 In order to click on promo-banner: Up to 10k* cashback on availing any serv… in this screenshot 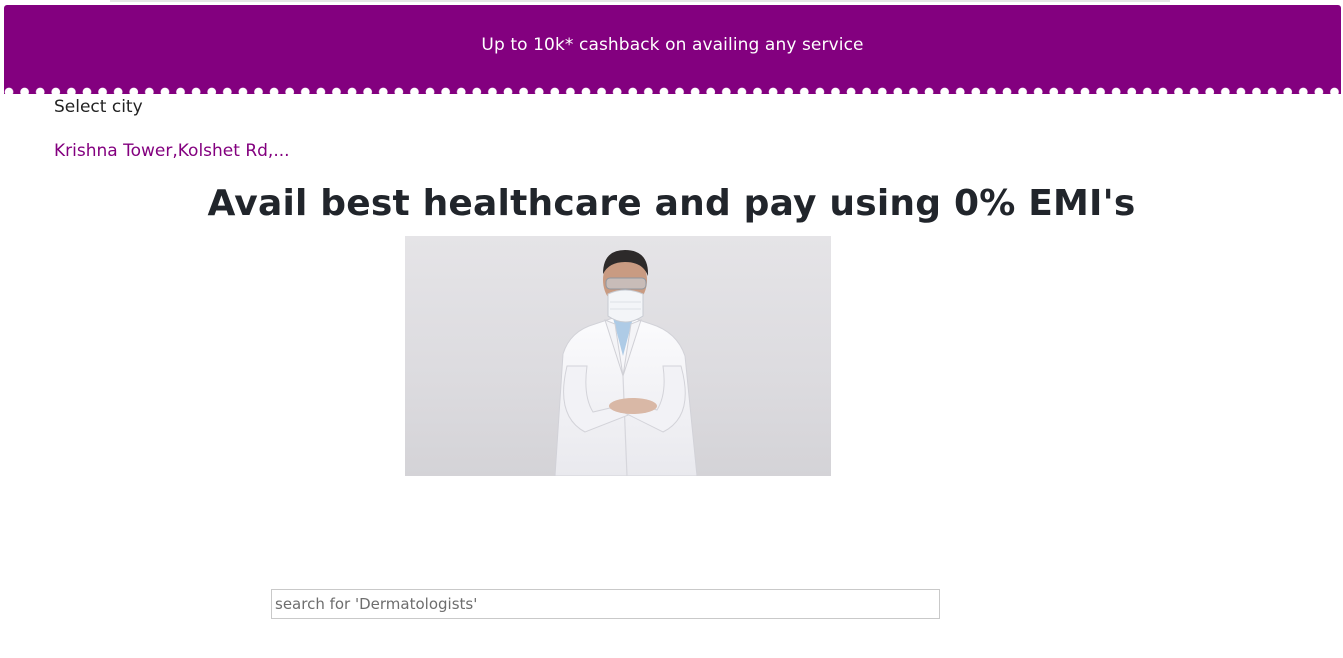, I will do `click(672, 49)`.